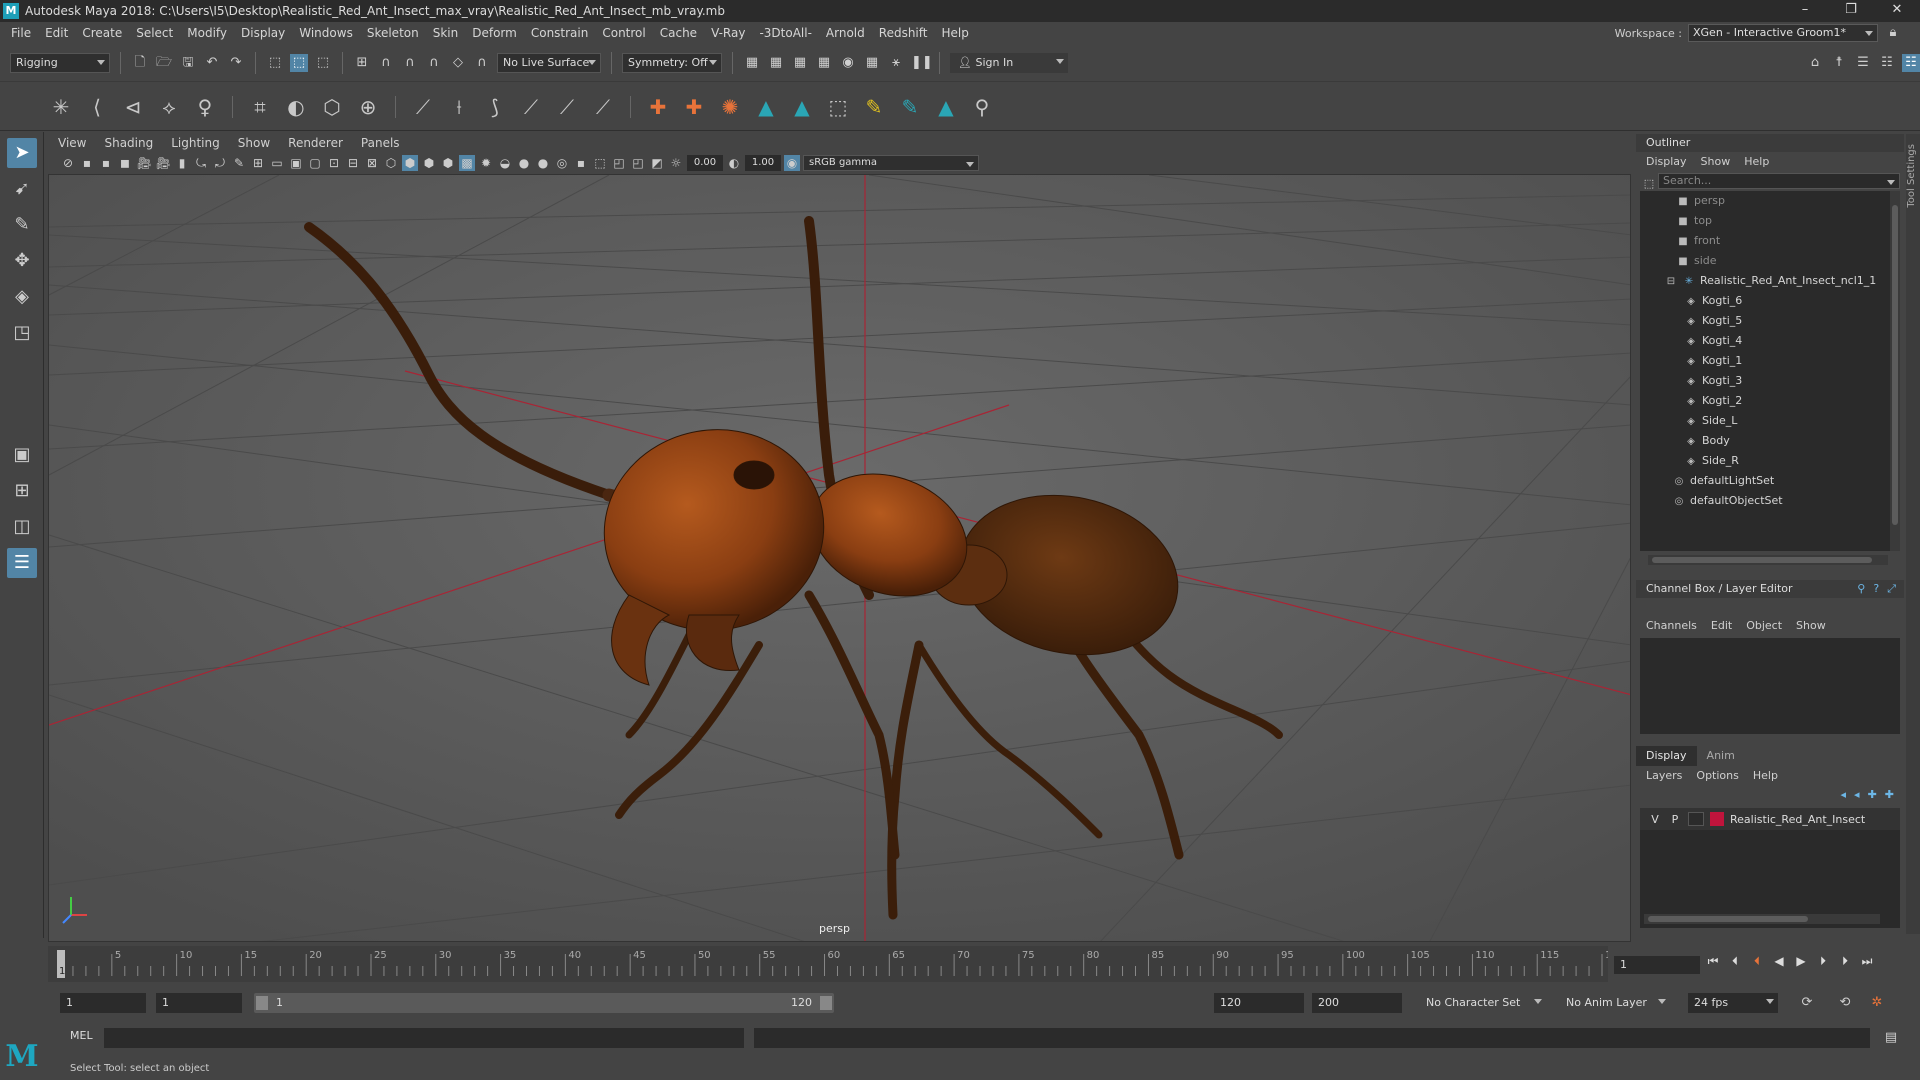  What do you see at coordinates (1861, 589) in the screenshot?
I see `channel-options-icon: ⚲` at bounding box center [1861, 589].